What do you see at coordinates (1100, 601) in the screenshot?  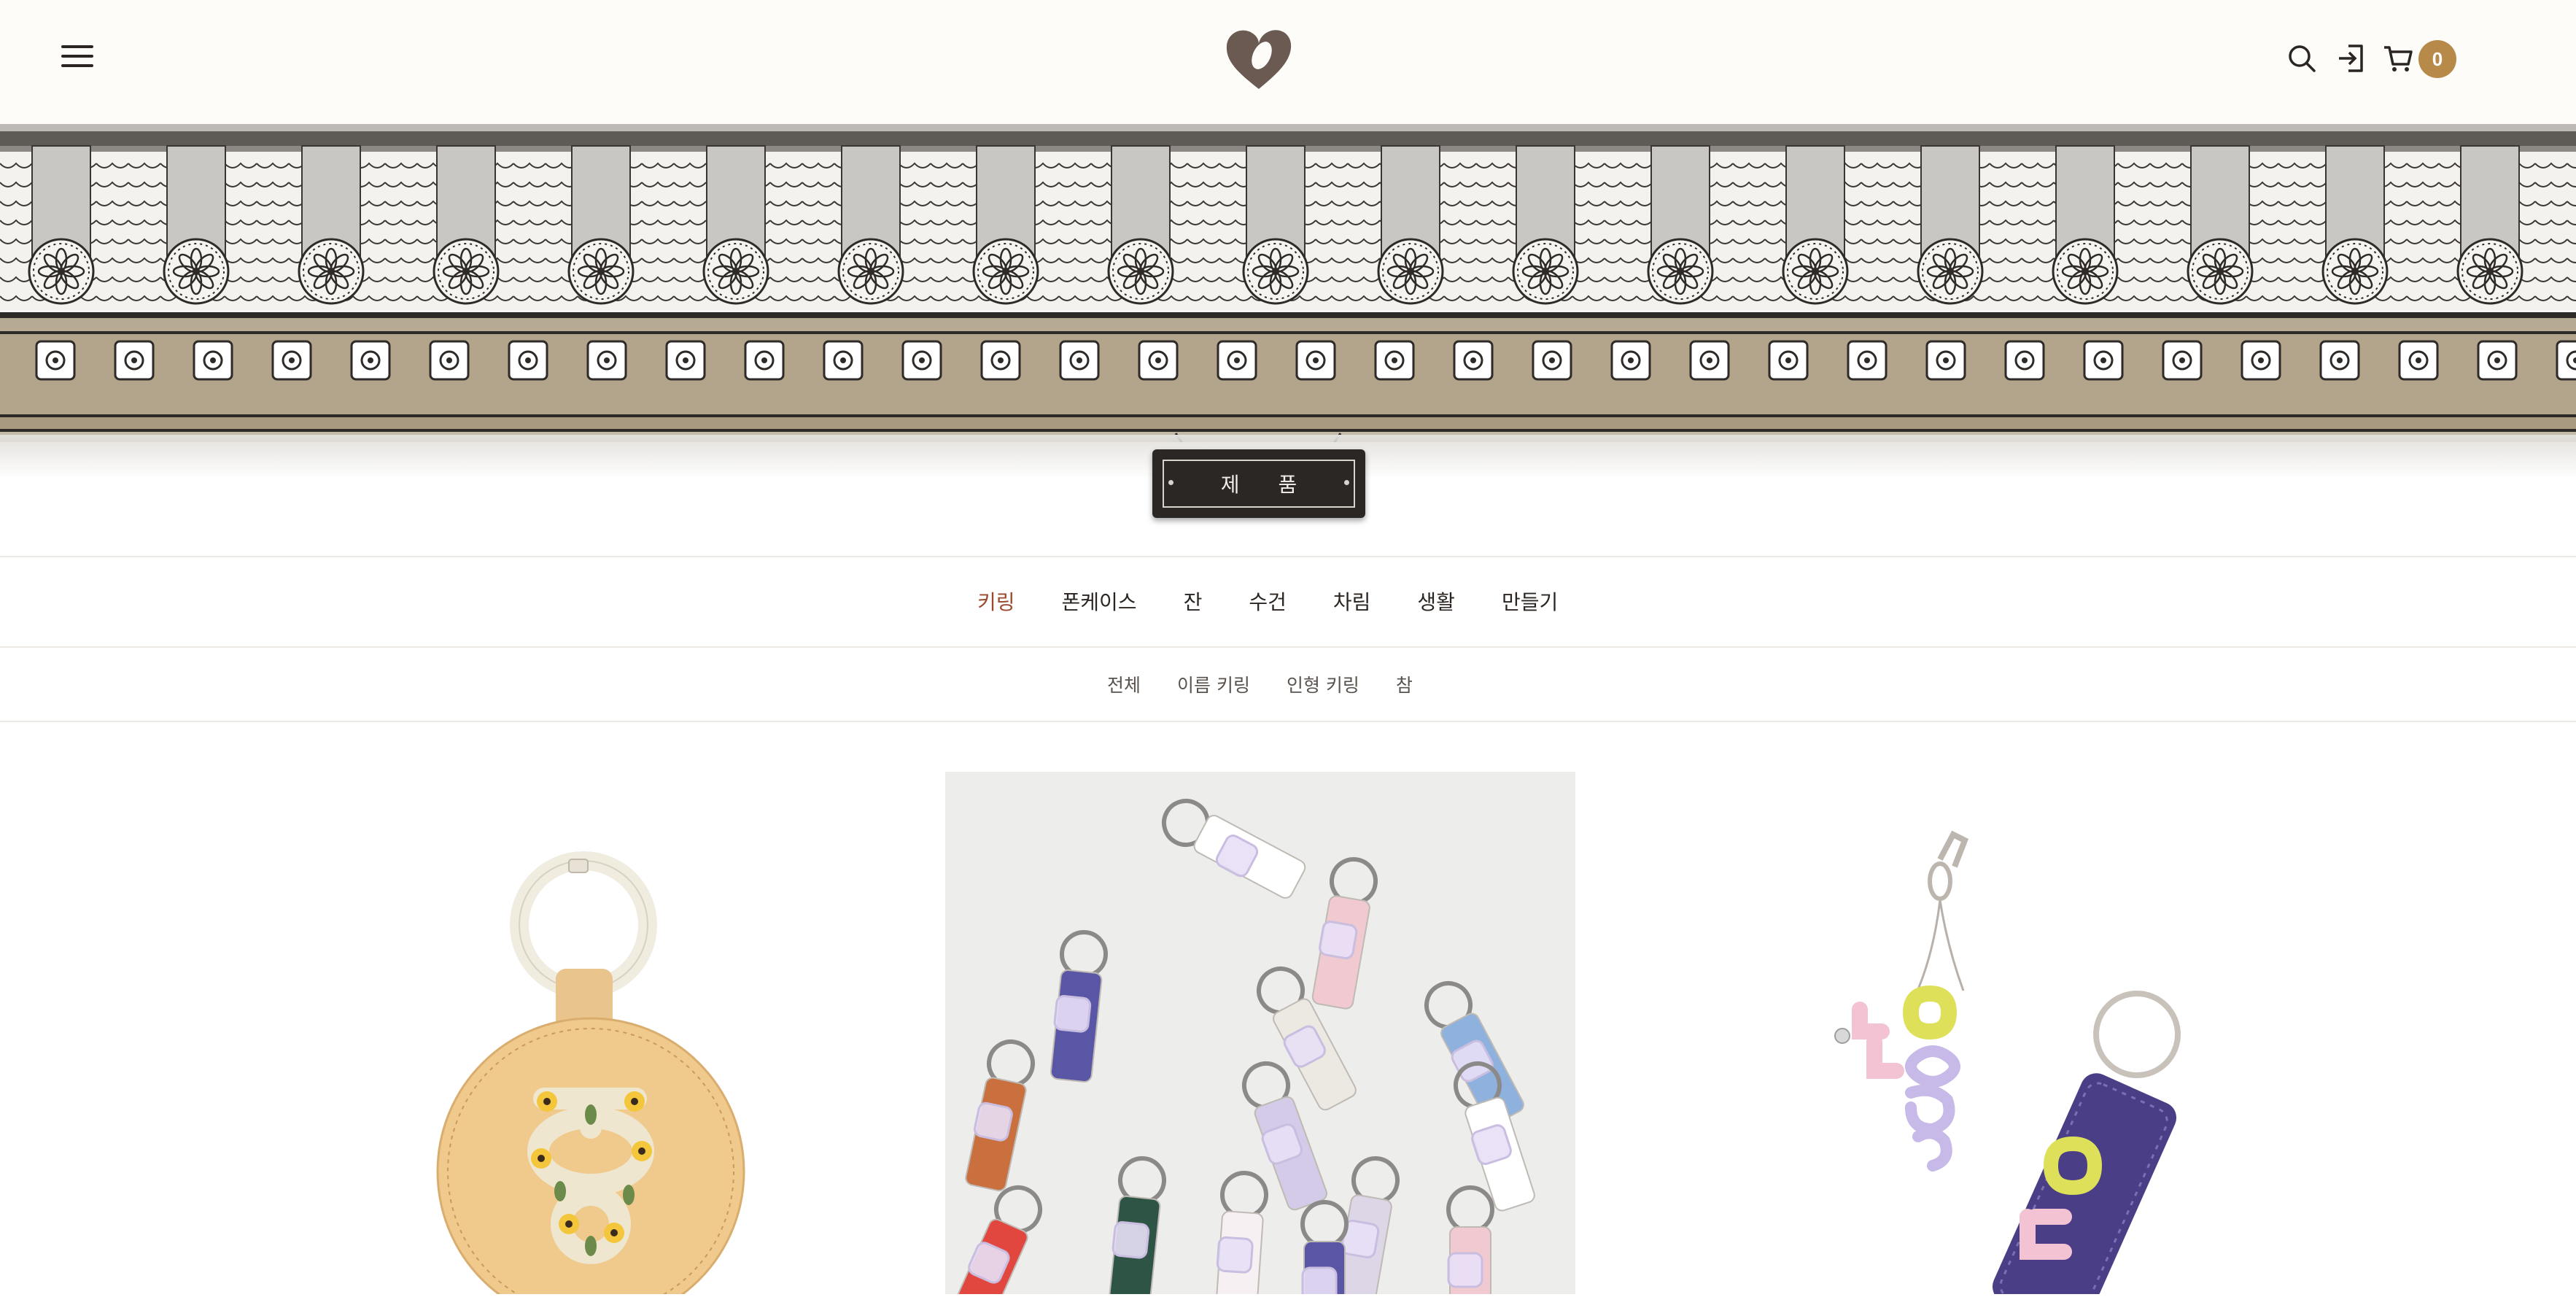 I see `category-phonecase: 폰케이스` at bounding box center [1100, 601].